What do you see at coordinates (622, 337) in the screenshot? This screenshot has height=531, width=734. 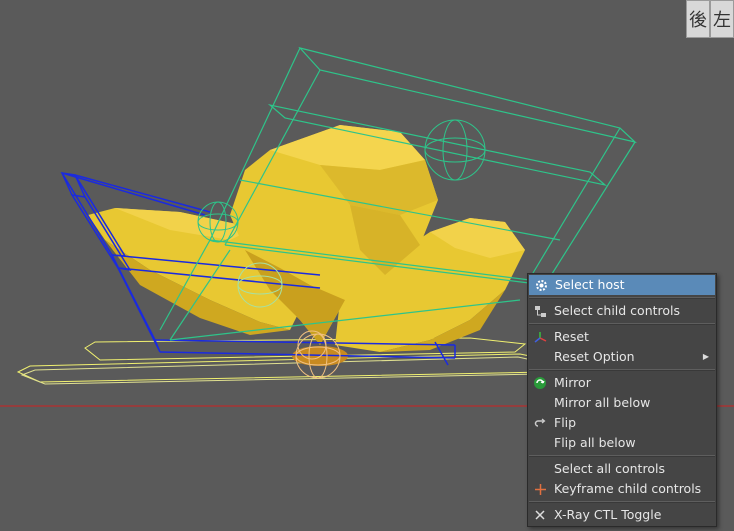 I see `menu-item-reset: Reset` at bounding box center [622, 337].